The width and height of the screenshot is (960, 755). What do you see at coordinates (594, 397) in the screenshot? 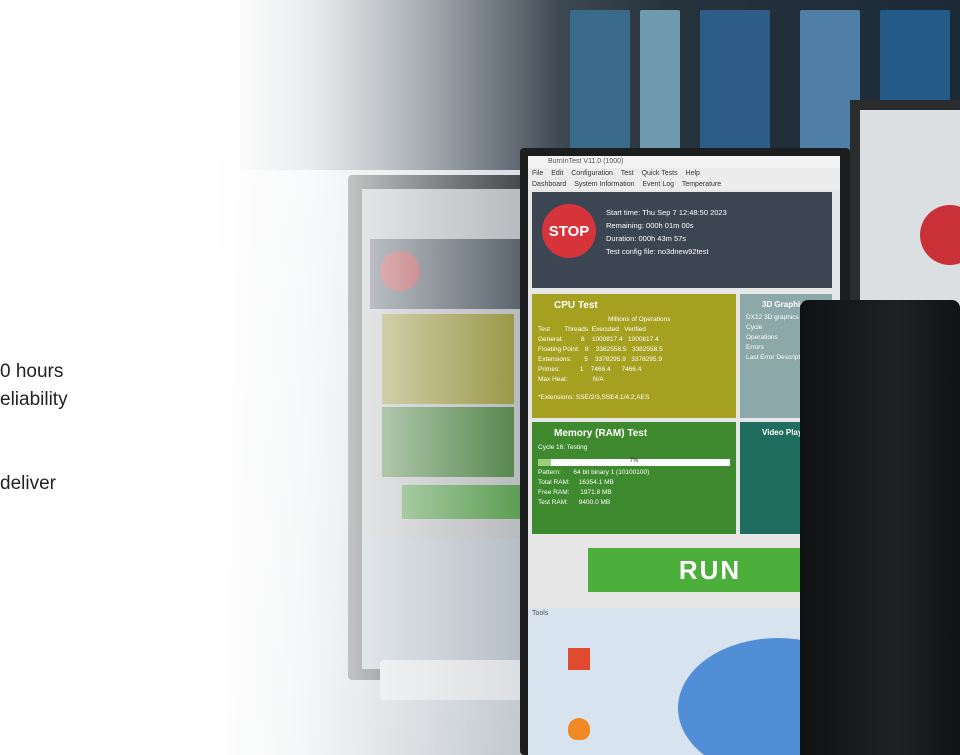
I see `cpu-footnote: *Extensions: SSE/2/3,SSE4.1/4.2,AES` at bounding box center [594, 397].